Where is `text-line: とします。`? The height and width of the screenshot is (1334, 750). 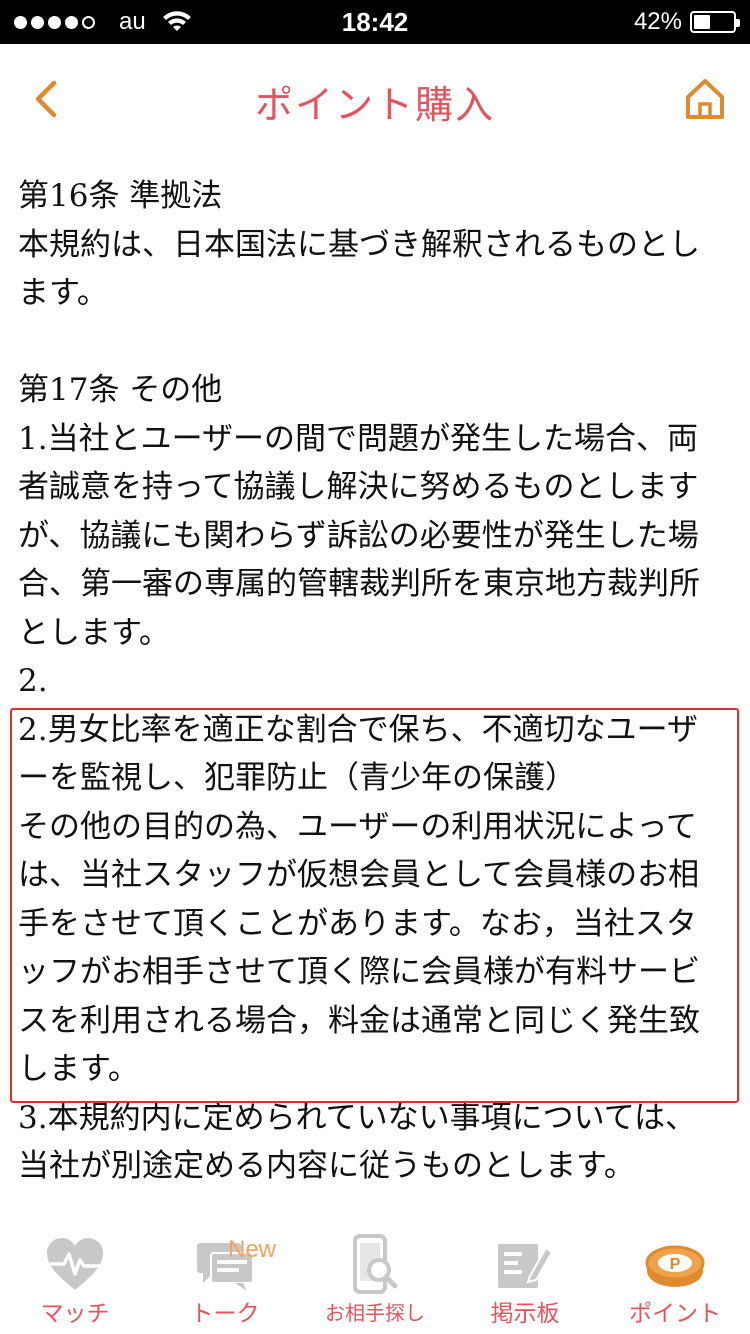
text-line: とします。 is located at coordinates (94, 632).